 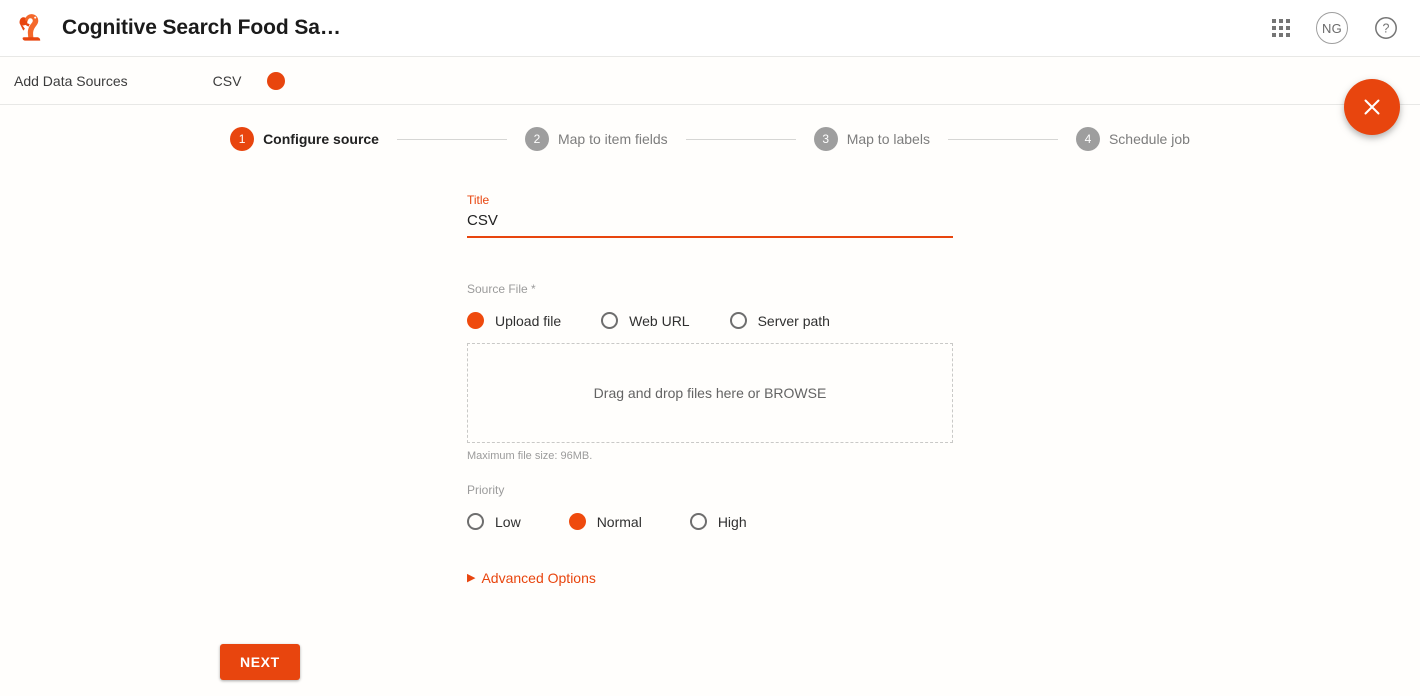 I want to click on status-badge, so click(x=276, y=80).